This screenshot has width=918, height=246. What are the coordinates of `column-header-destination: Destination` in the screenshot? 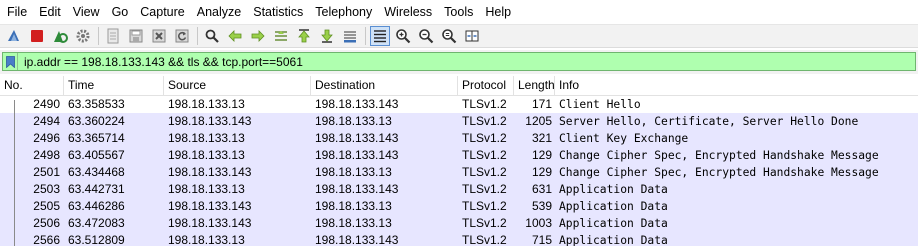 It's located at (384, 85).